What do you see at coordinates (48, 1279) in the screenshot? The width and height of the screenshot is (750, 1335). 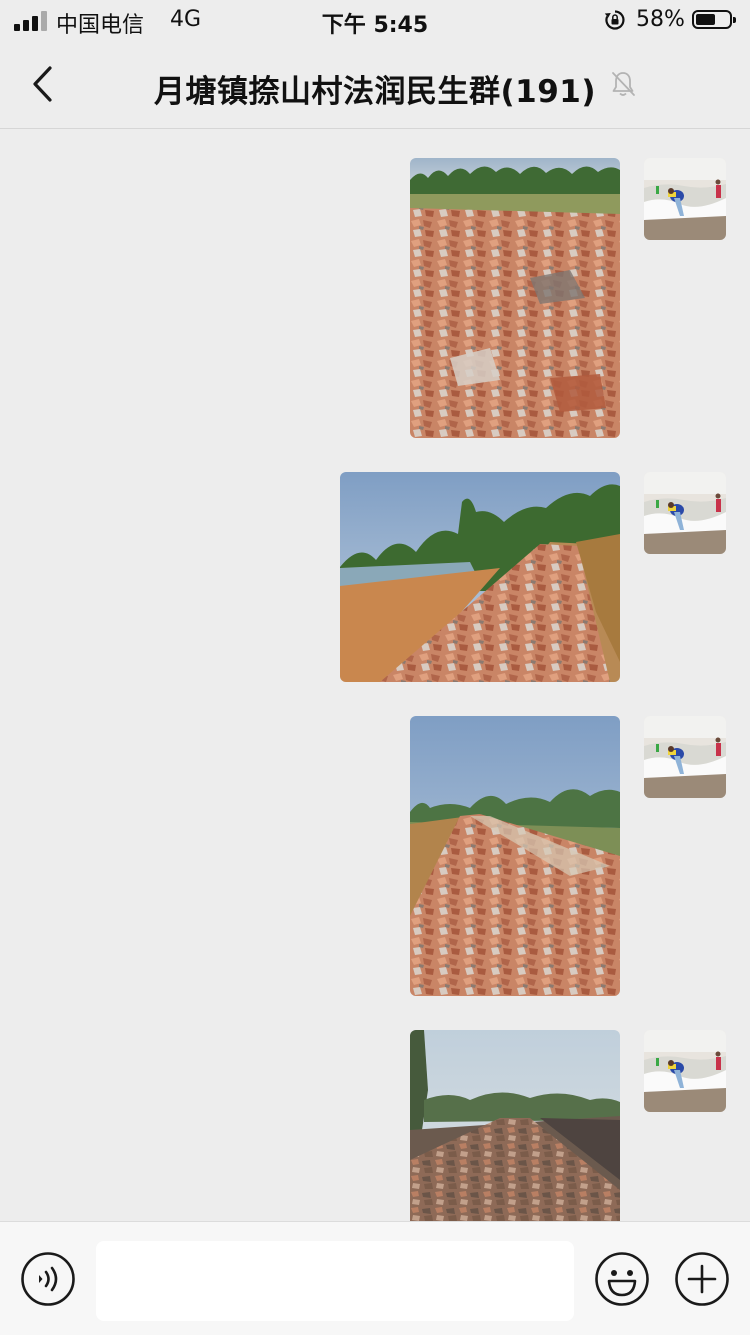 I see `voice-icon` at bounding box center [48, 1279].